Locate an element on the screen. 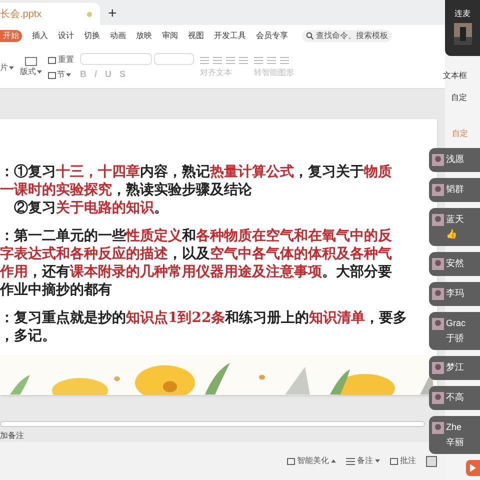 Image resolution: width=480 pixels, height=480 pixels. participant-name: 李玛 is located at coordinates (455, 293).